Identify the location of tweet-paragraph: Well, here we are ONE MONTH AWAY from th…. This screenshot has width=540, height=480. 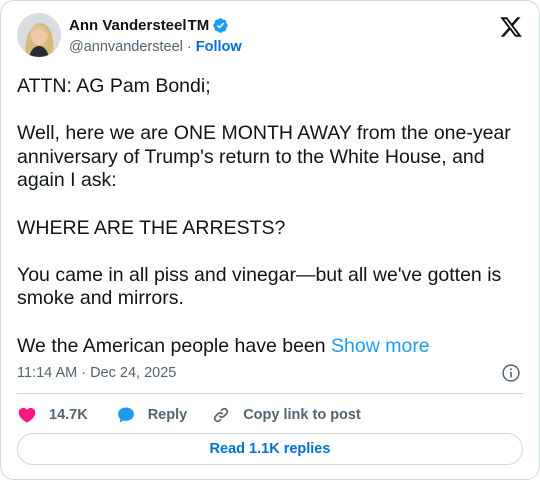
(264, 157).